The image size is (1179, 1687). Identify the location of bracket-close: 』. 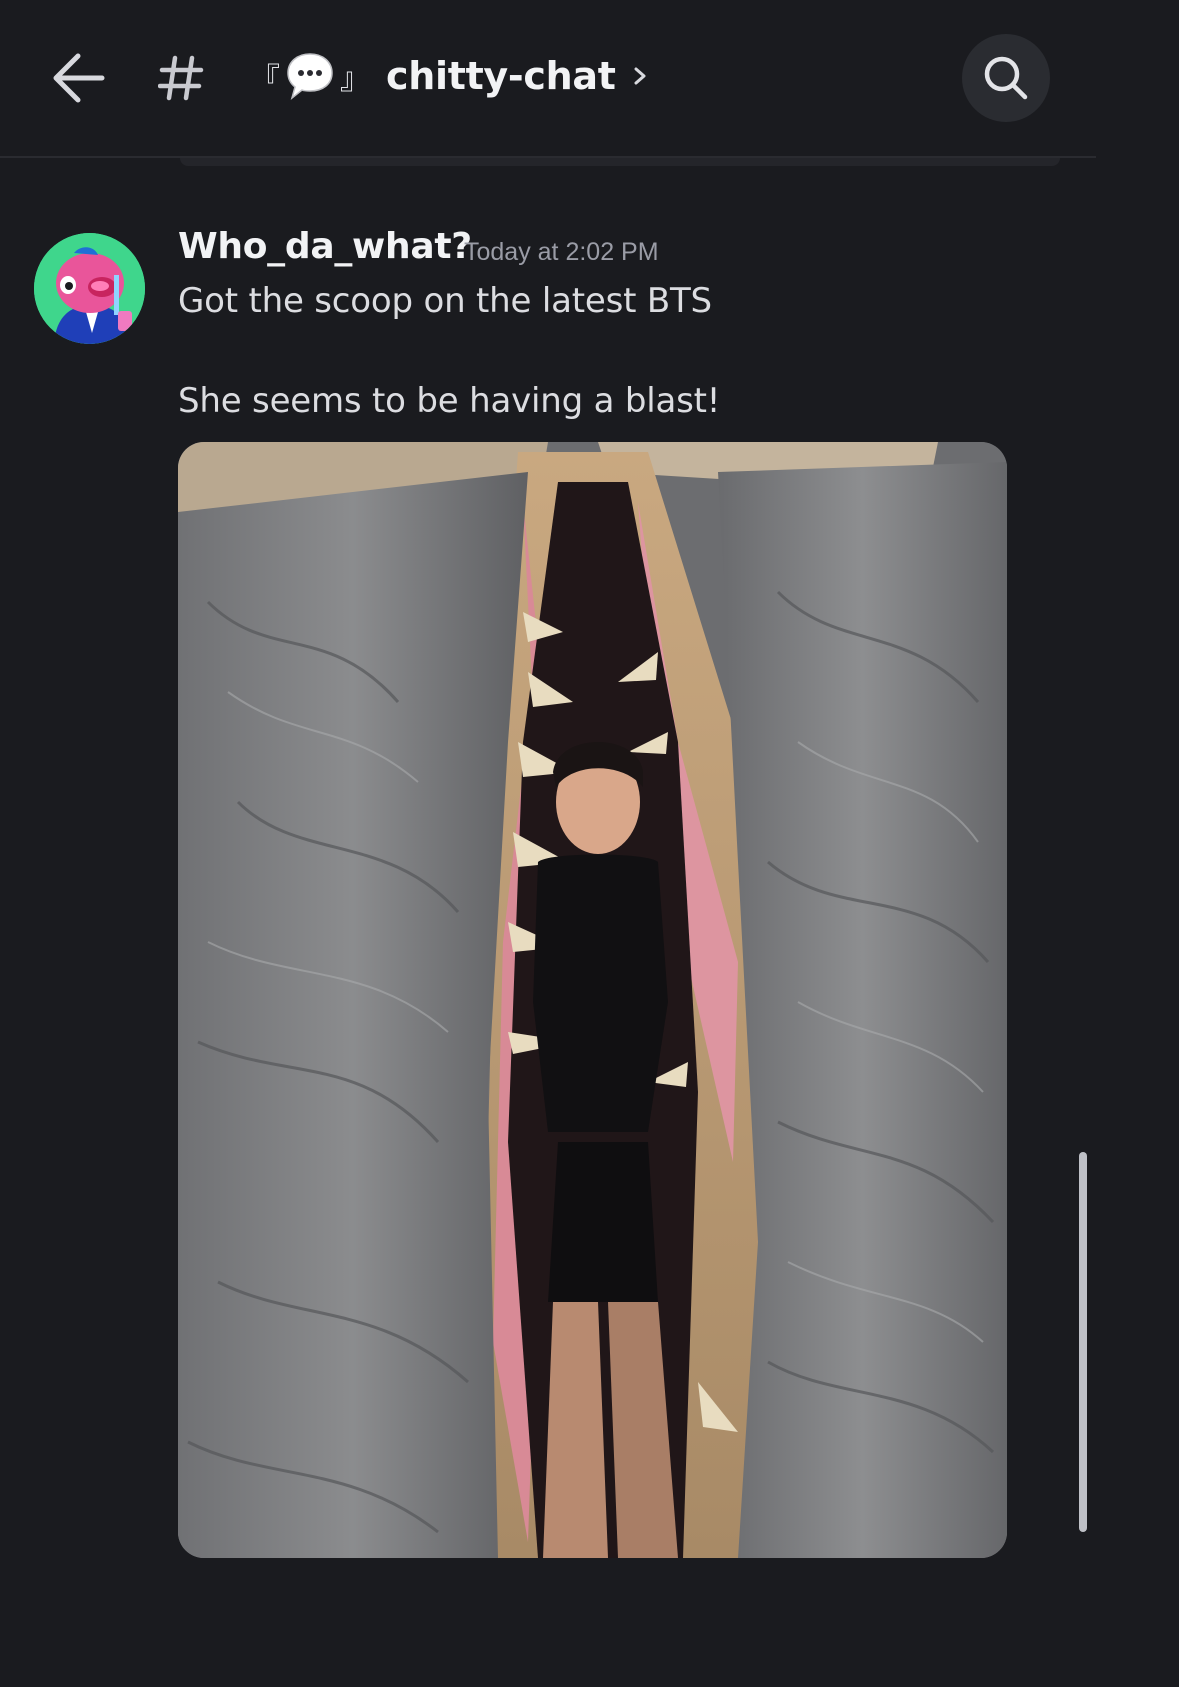
(355, 79).